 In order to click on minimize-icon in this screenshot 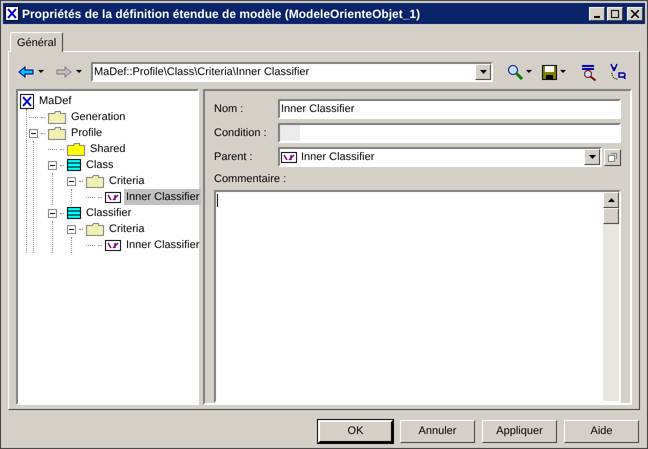, I will do `click(597, 17)`.